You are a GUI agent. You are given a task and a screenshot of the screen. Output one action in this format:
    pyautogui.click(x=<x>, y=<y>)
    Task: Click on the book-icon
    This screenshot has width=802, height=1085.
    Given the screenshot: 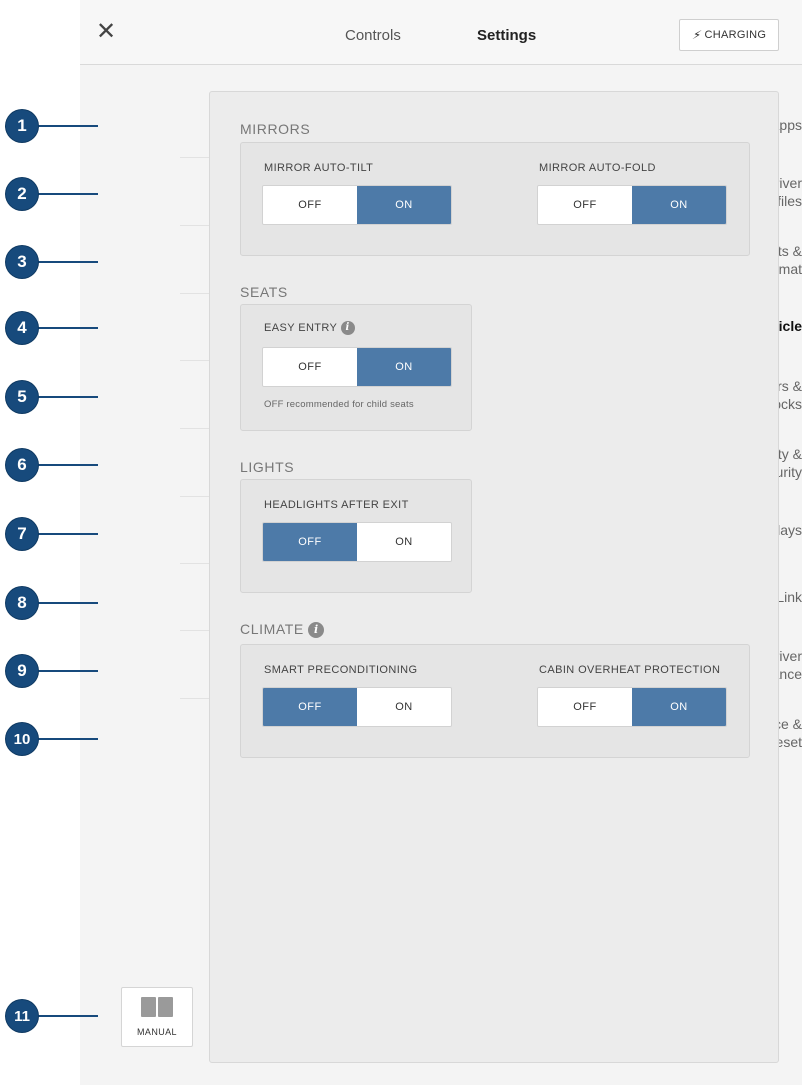 What is the action you would take?
    pyautogui.click(x=157, y=1008)
    